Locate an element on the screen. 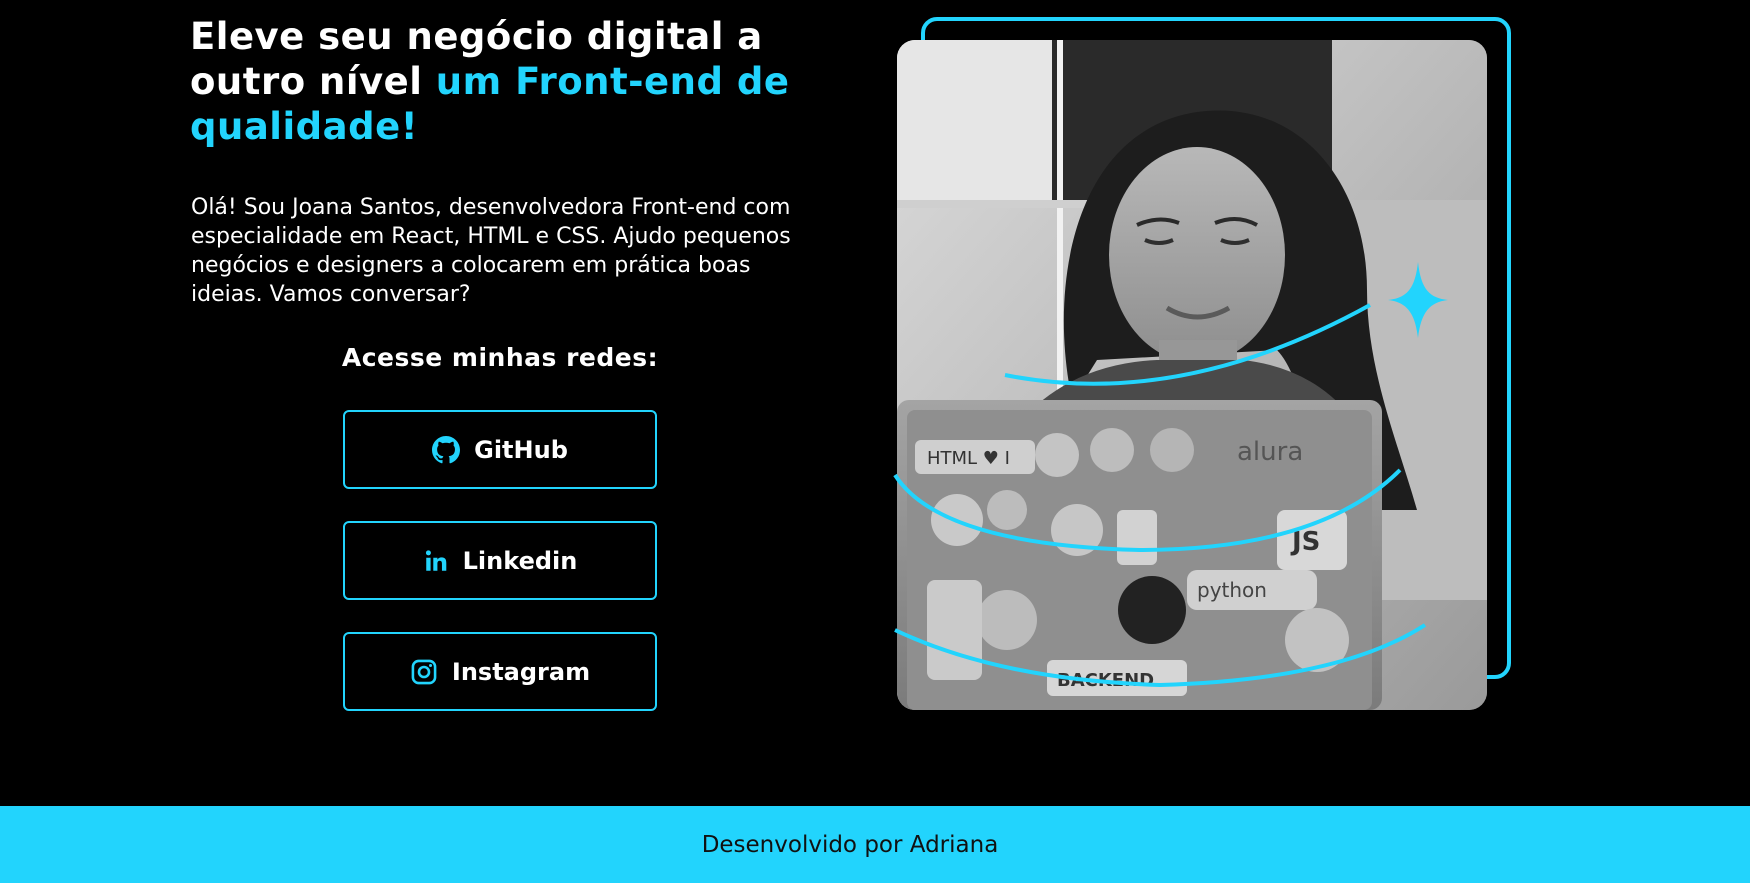 This screenshot has height=883, width=1750. github-icon is located at coordinates (446, 449).